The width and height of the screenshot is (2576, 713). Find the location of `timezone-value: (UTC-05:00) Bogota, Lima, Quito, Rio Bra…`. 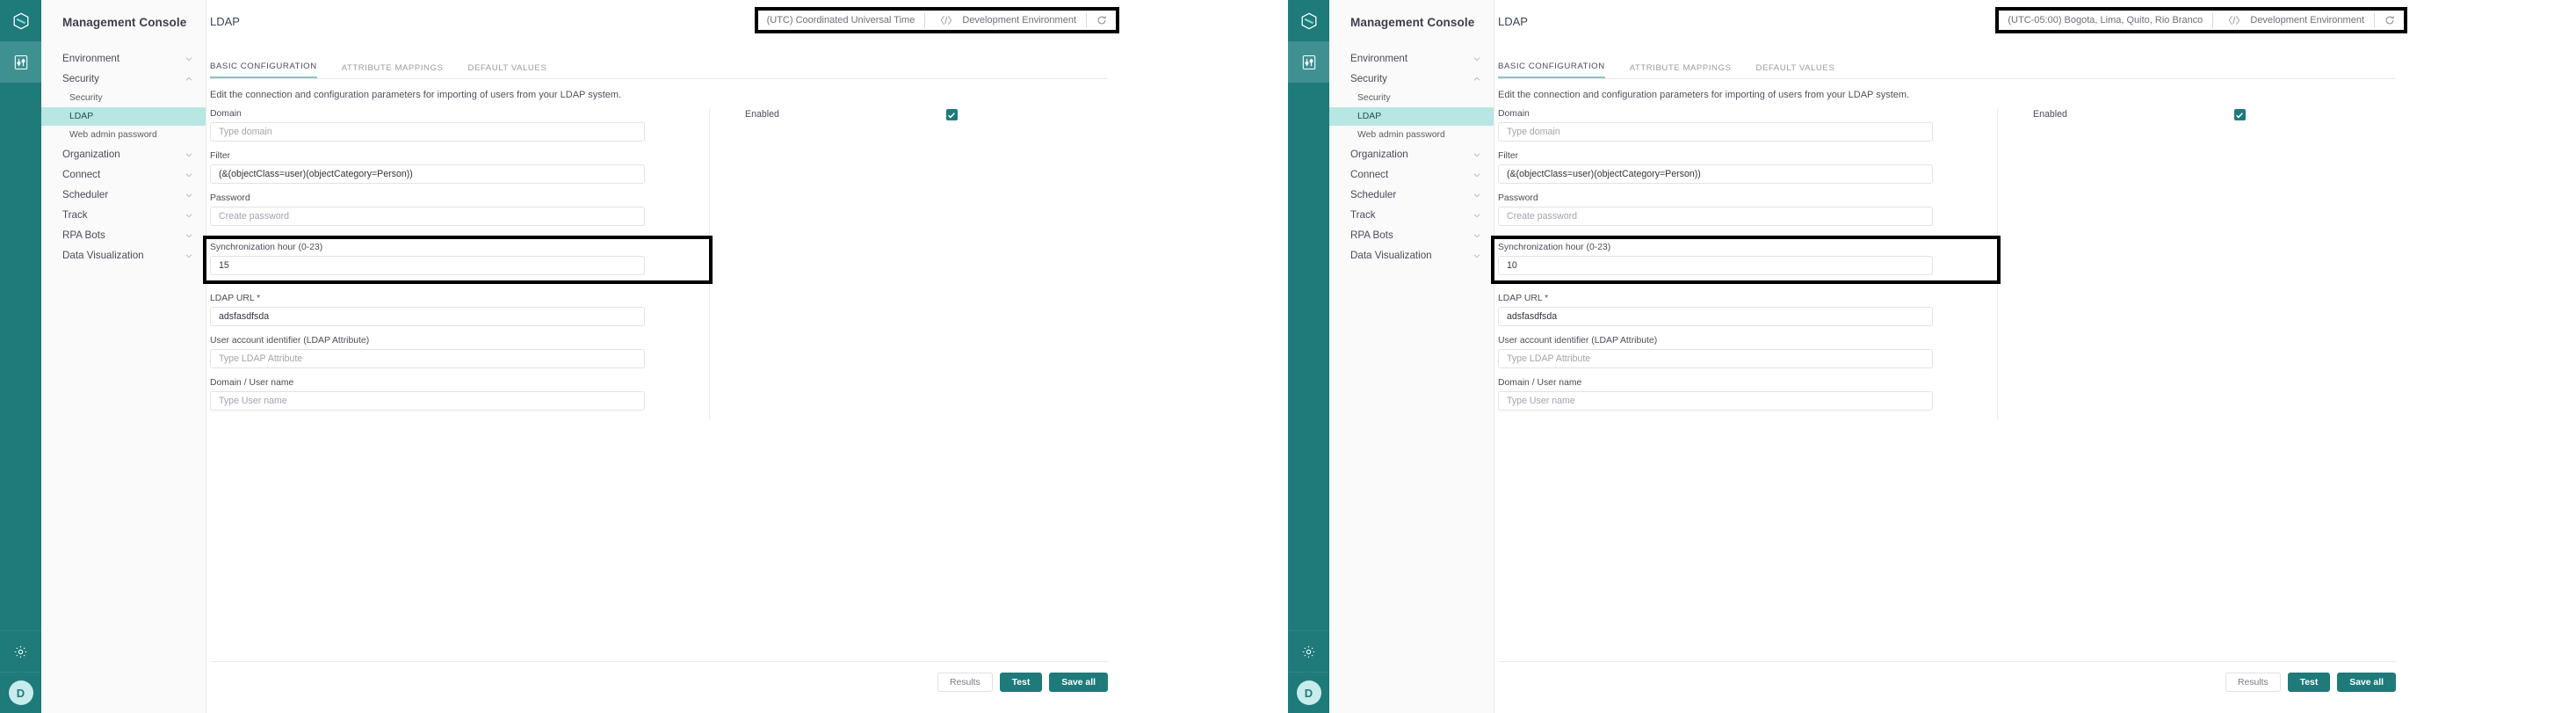

timezone-value: (UTC-05:00) Bogota, Lima, Quito, Rio Bra… is located at coordinates (2110, 20).